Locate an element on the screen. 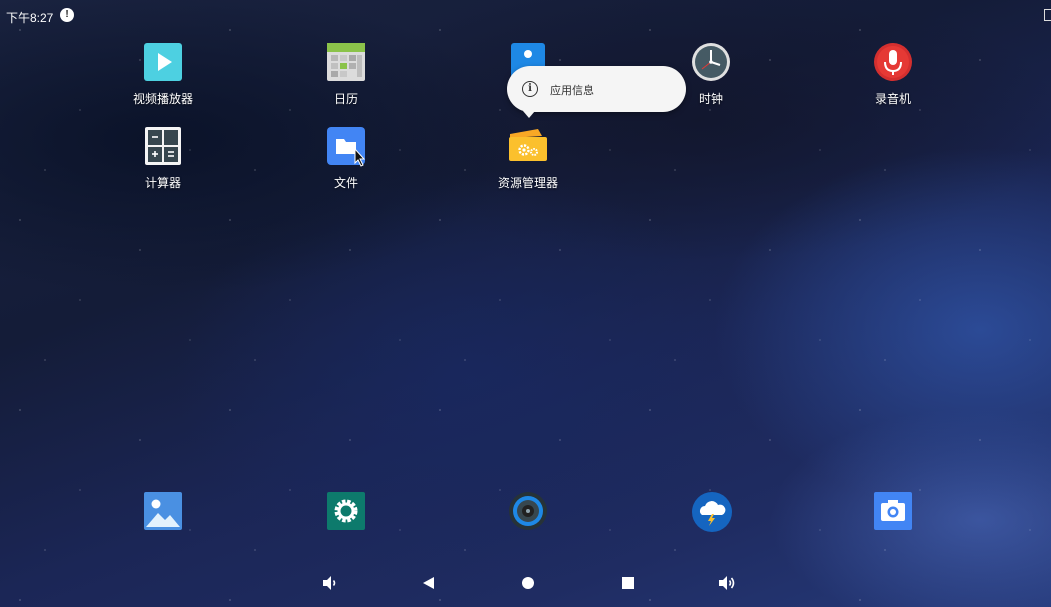 This screenshot has height=607, width=1051. gallery-icon is located at coordinates (163, 511).